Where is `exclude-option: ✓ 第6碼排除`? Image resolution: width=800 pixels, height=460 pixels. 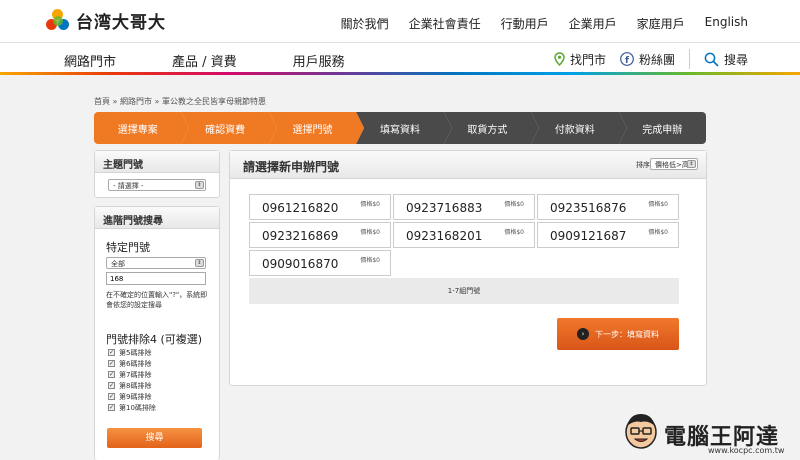 exclude-option: ✓ 第6碼排除 is located at coordinates (132, 363).